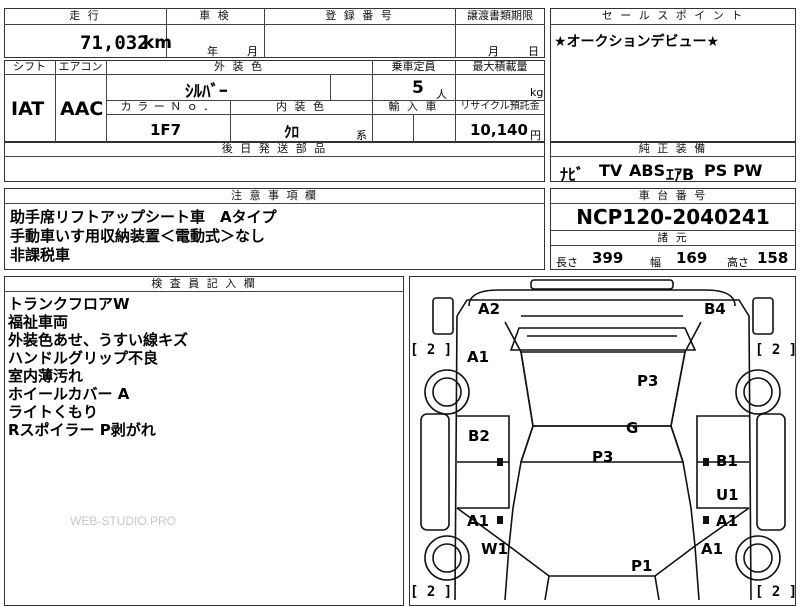 The width and height of the screenshot is (800, 606). Describe the element at coordinates (98, 340) in the screenshot. I see `inspector-line: 外装色あせ、うすい線キズ` at that location.